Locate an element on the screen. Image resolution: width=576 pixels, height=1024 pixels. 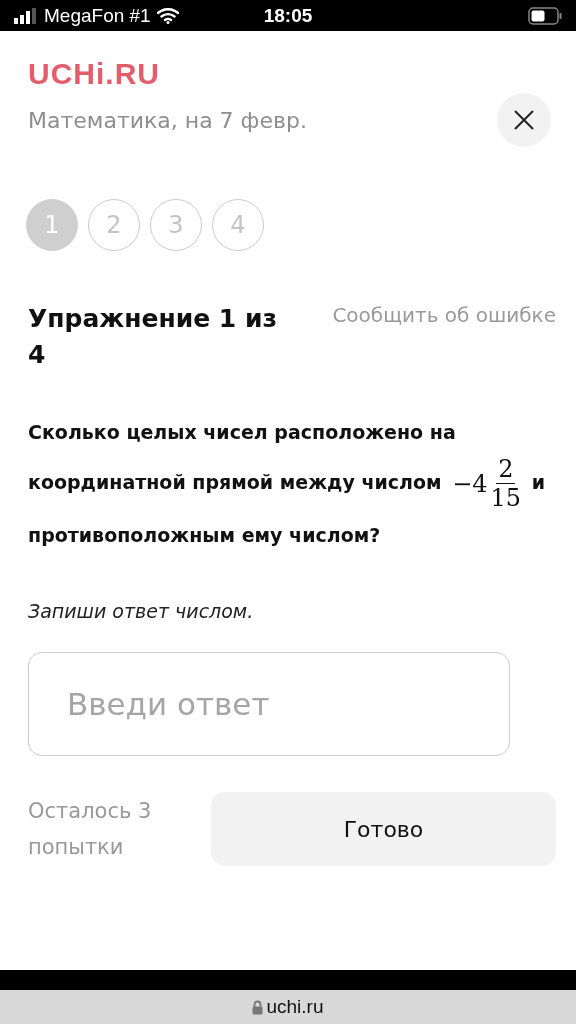
answer-field: Введи ответ is located at coordinates (269, 704).